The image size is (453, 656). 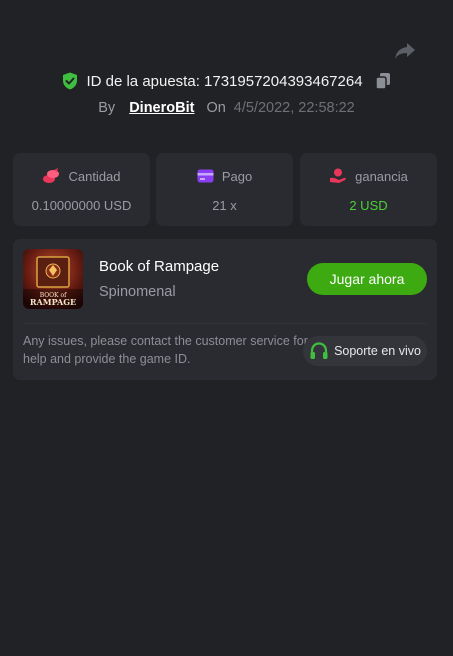 What do you see at coordinates (224, 205) in the screenshot?
I see `stat-payout-value: 21 x` at bounding box center [224, 205].